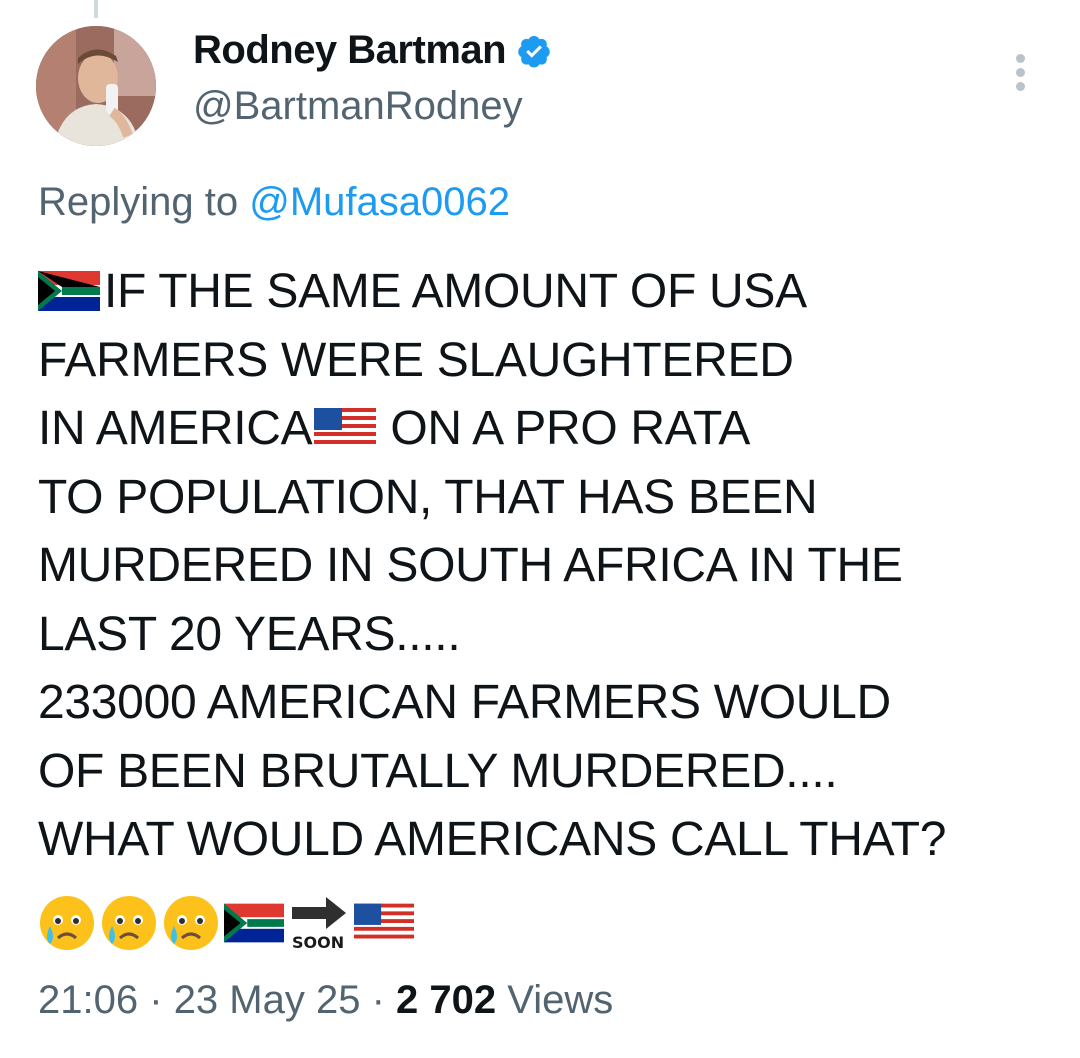 The width and height of the screenshot is (1080, 1058). Describe the element at coordinates (379, 202) in the screenshot. I see `reply-to-handle-link: @Mufasa0062` at that location.